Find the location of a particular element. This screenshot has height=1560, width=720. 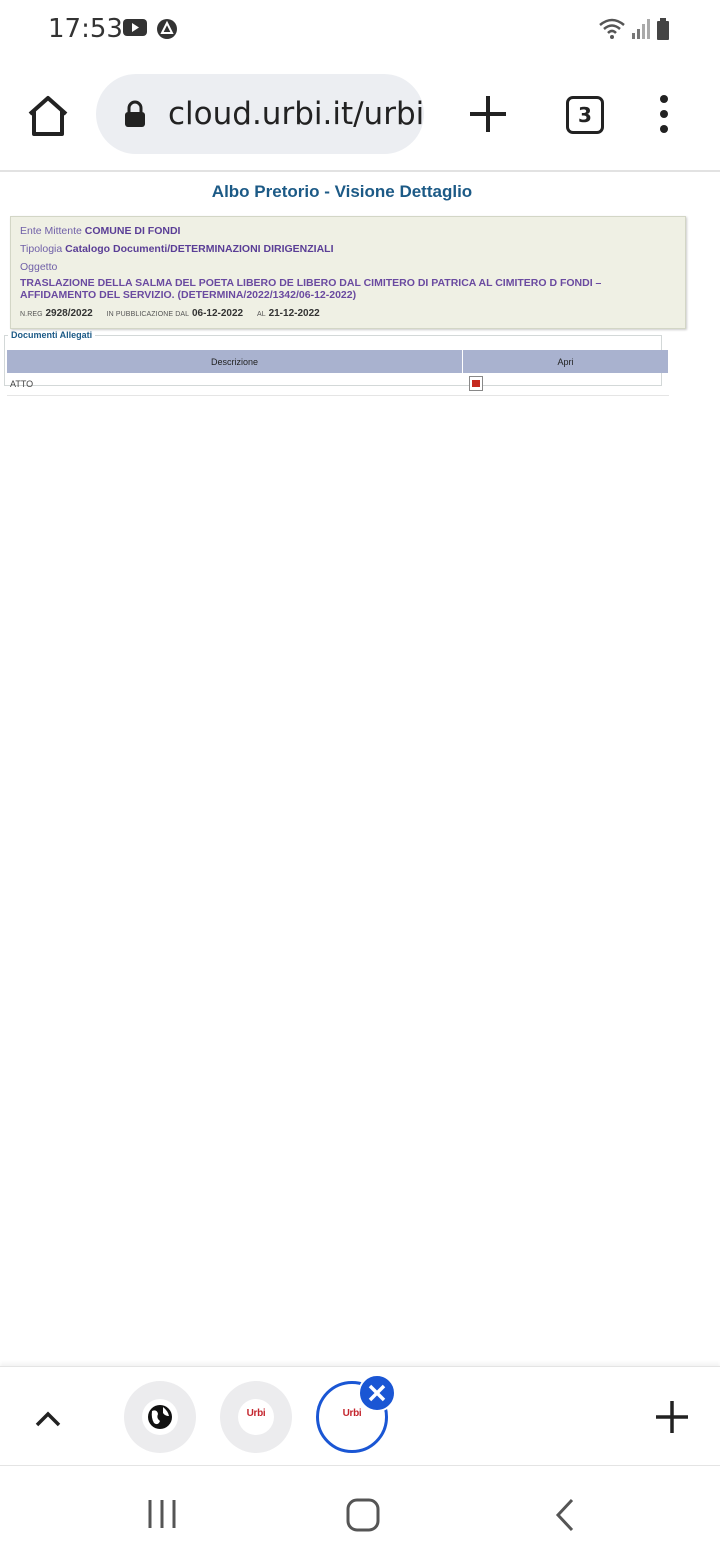

vpn-icon is located at coordinates (167, 29).